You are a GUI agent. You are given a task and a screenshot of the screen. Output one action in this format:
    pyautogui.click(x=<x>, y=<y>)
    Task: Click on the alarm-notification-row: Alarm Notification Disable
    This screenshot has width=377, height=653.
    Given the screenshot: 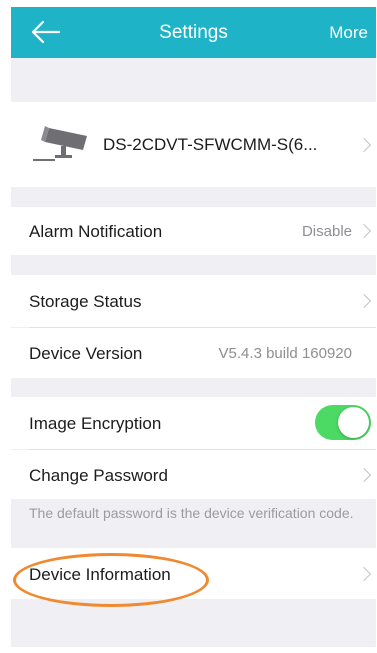 What is the action you would take?
    pyautogui.click(x=193, y=231)
    